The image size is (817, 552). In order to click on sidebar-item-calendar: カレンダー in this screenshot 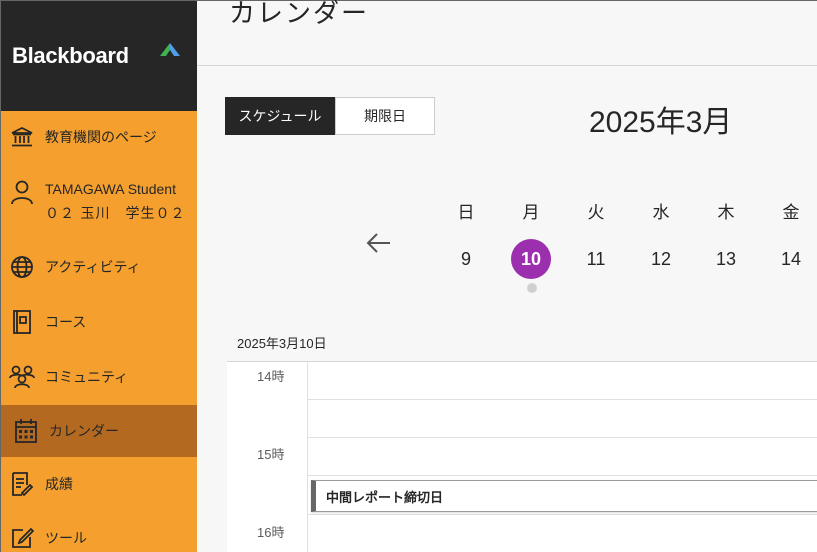, I will do `click(99, 431)`.